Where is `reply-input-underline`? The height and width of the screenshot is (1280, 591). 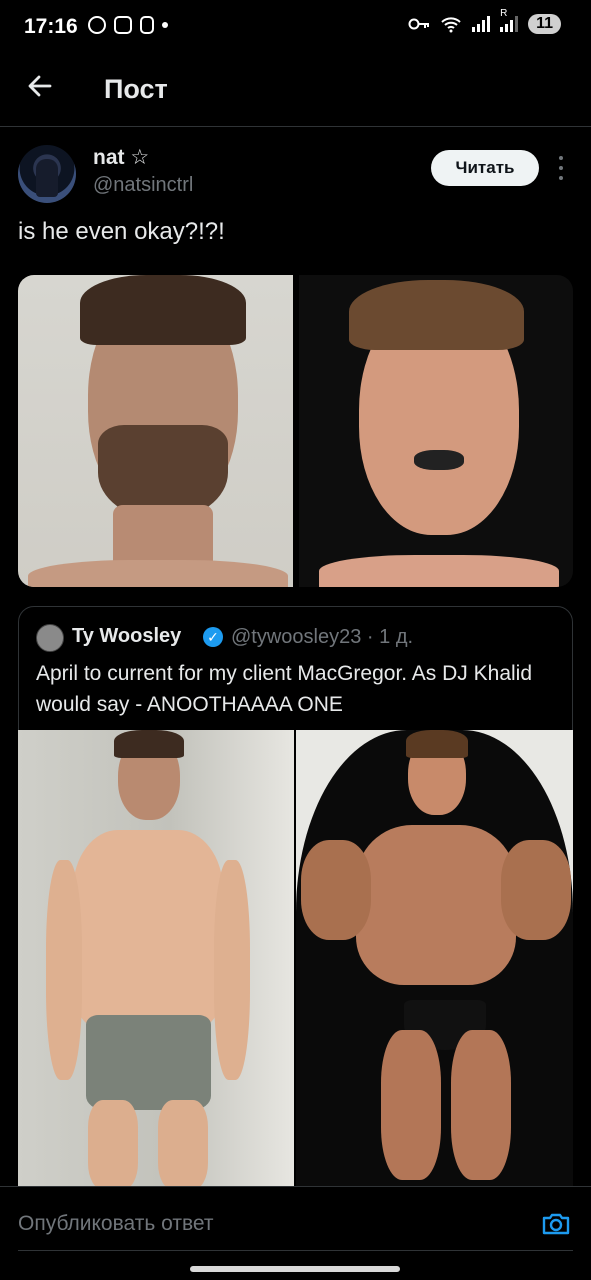
reply-input-underline is located at coordinates (295, 1250).